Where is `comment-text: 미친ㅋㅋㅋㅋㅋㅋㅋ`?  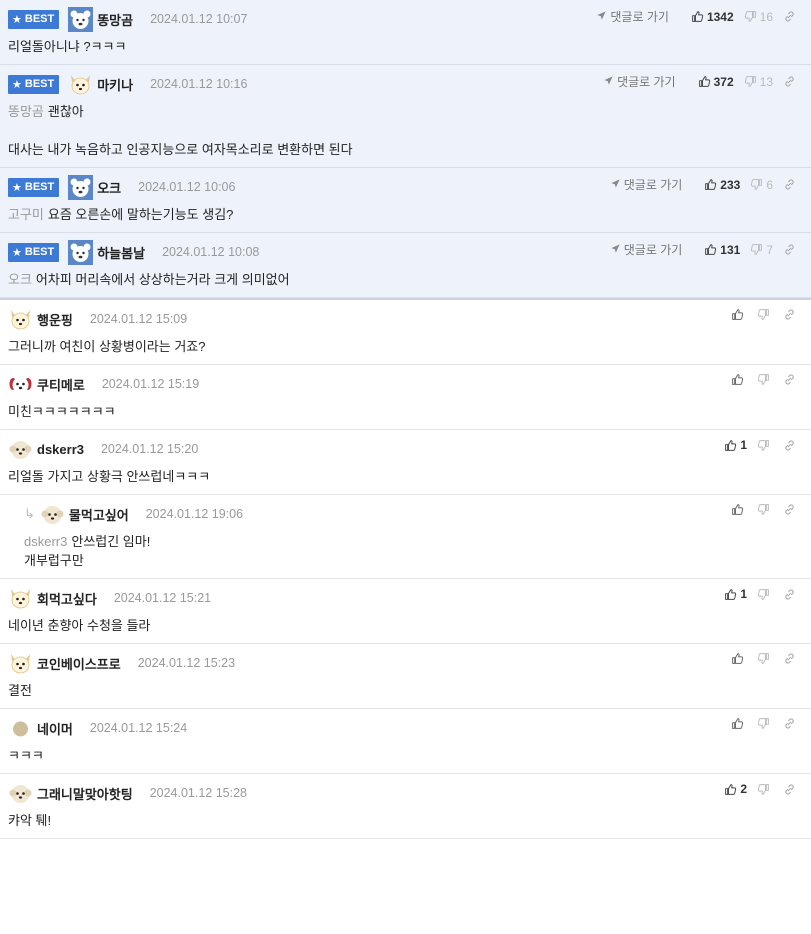 comment-text: 미친ㅋㅋㅋㅋㅋㅋㅋ is located at coordinates (62, 411).